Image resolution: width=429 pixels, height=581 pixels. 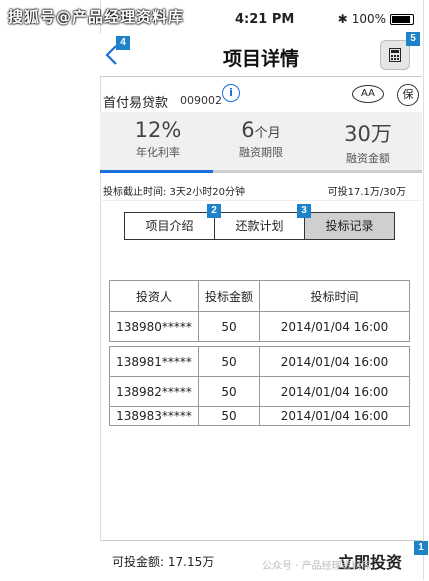 I want to click on stat-rate: 12% 年化利率, so click(x=158, y=139).